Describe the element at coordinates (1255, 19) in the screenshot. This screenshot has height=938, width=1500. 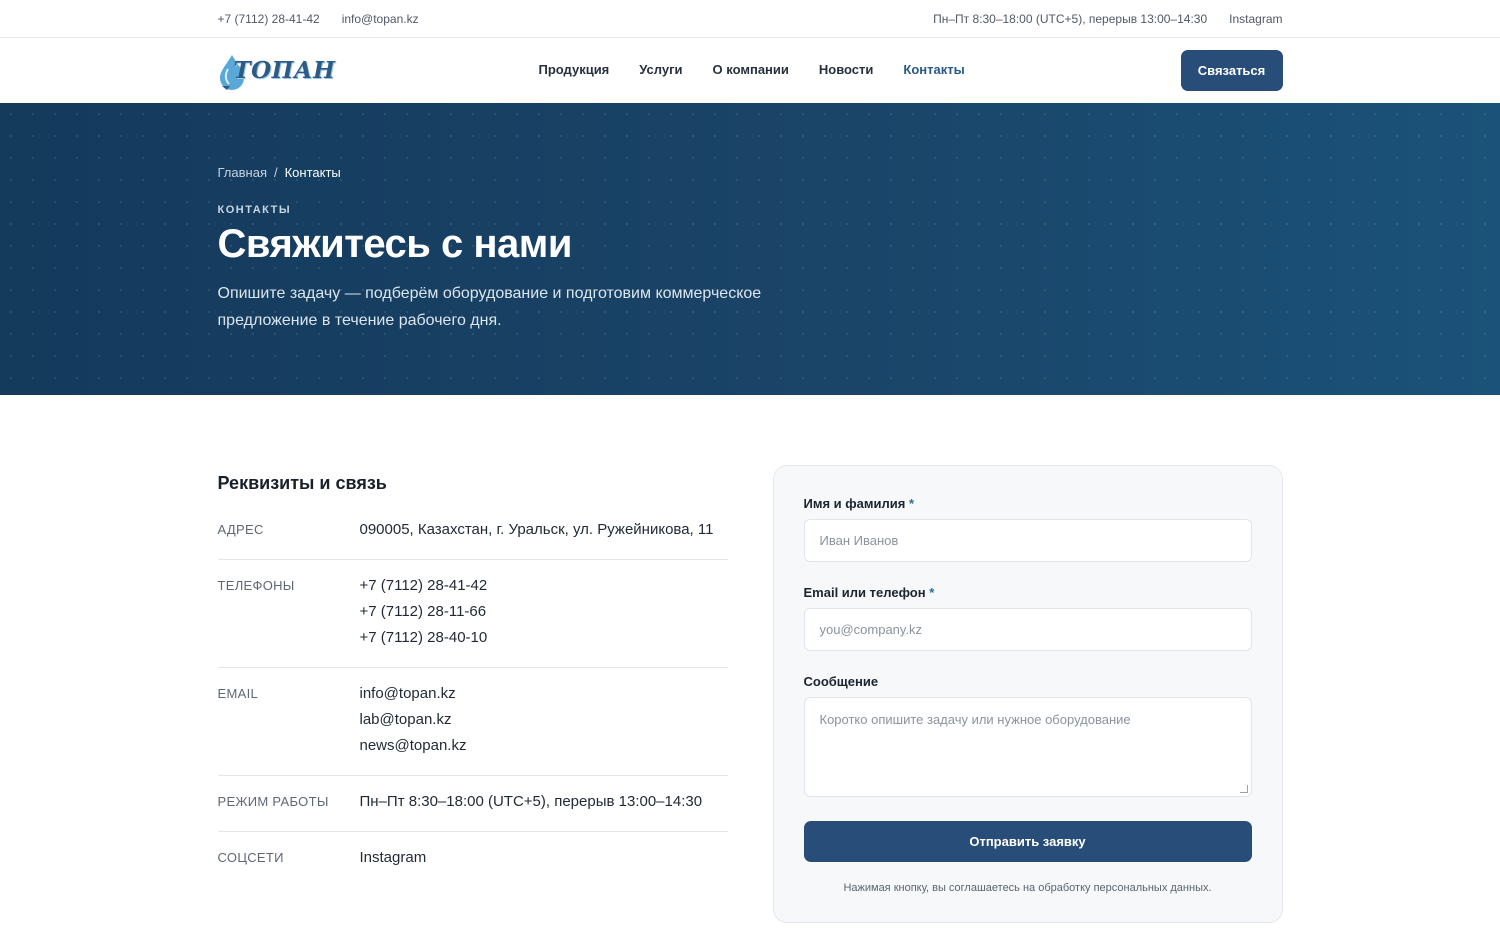
I see `topbar-instagram-link: Instagram` at that location.